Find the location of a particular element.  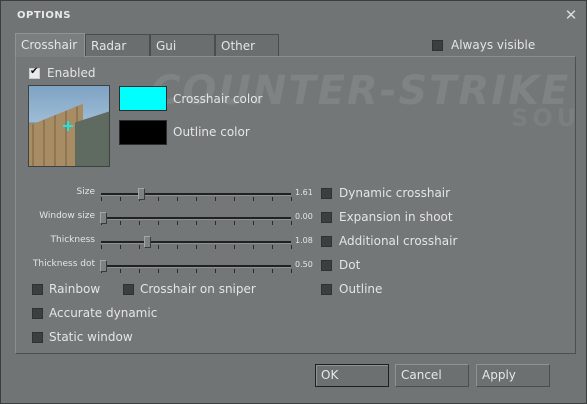

slider-label: Thickness dot is located at coordinates (63, 264).